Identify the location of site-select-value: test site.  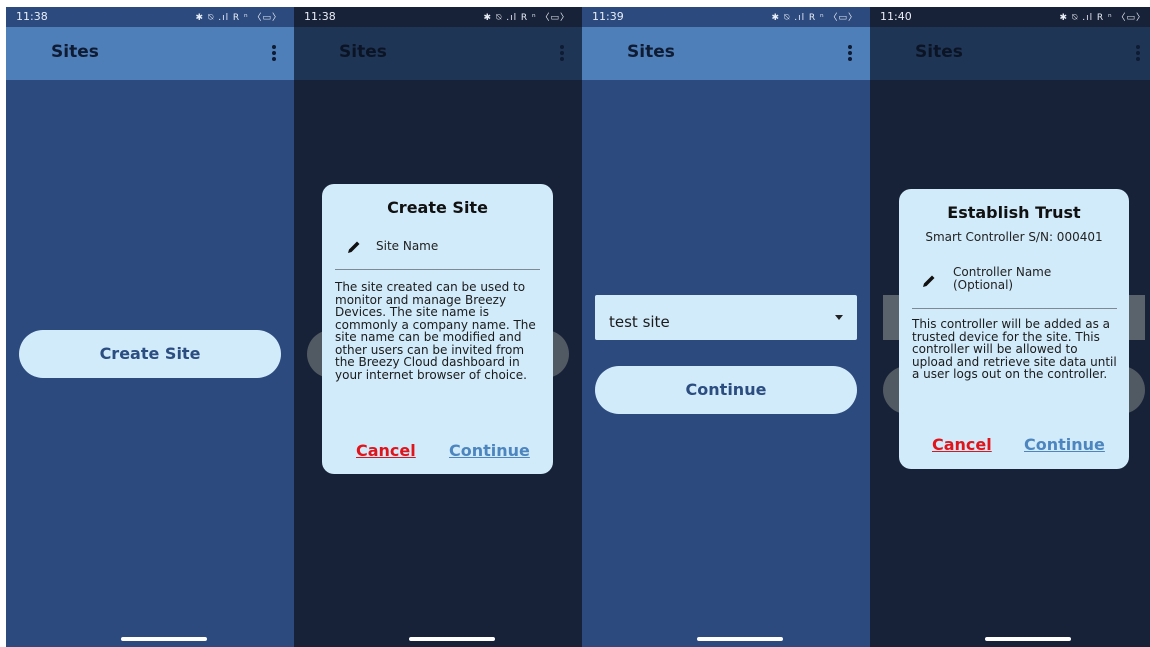
(639, 322).